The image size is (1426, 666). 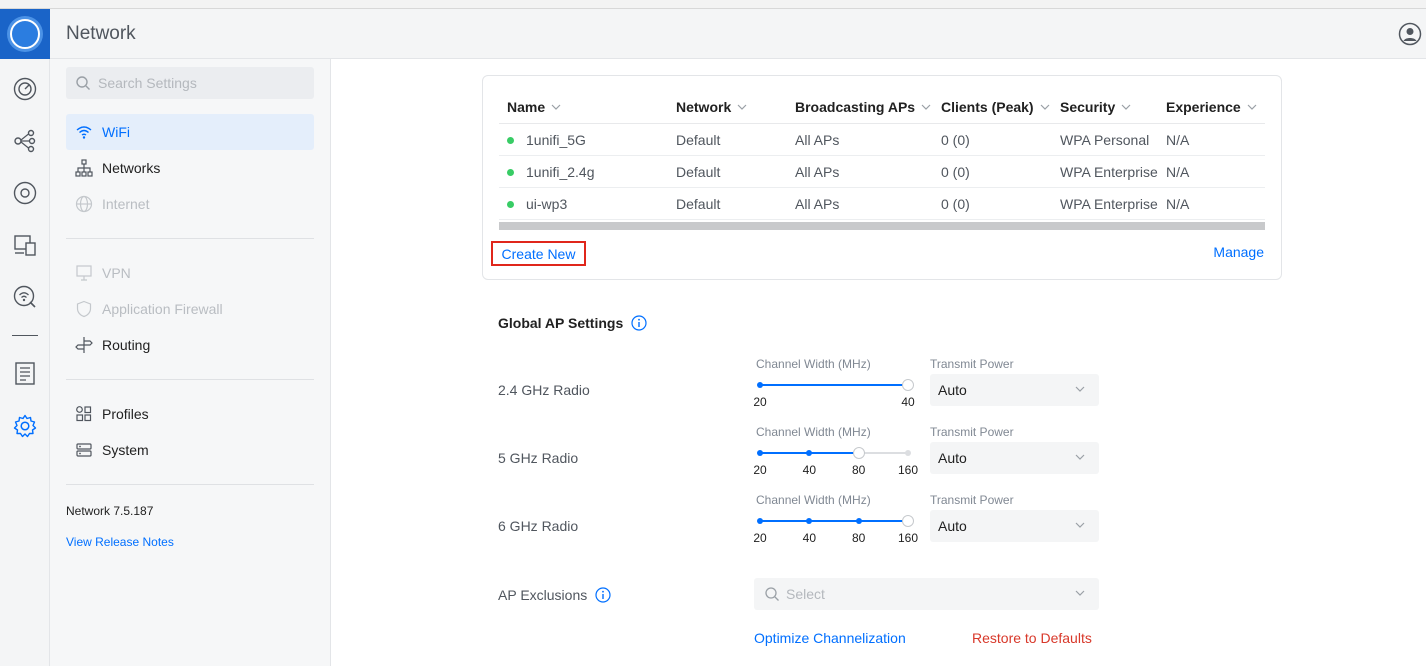 I want to click on column-header-broadcasting-aps: Broadcasting APs, so click(x=860, y=107).